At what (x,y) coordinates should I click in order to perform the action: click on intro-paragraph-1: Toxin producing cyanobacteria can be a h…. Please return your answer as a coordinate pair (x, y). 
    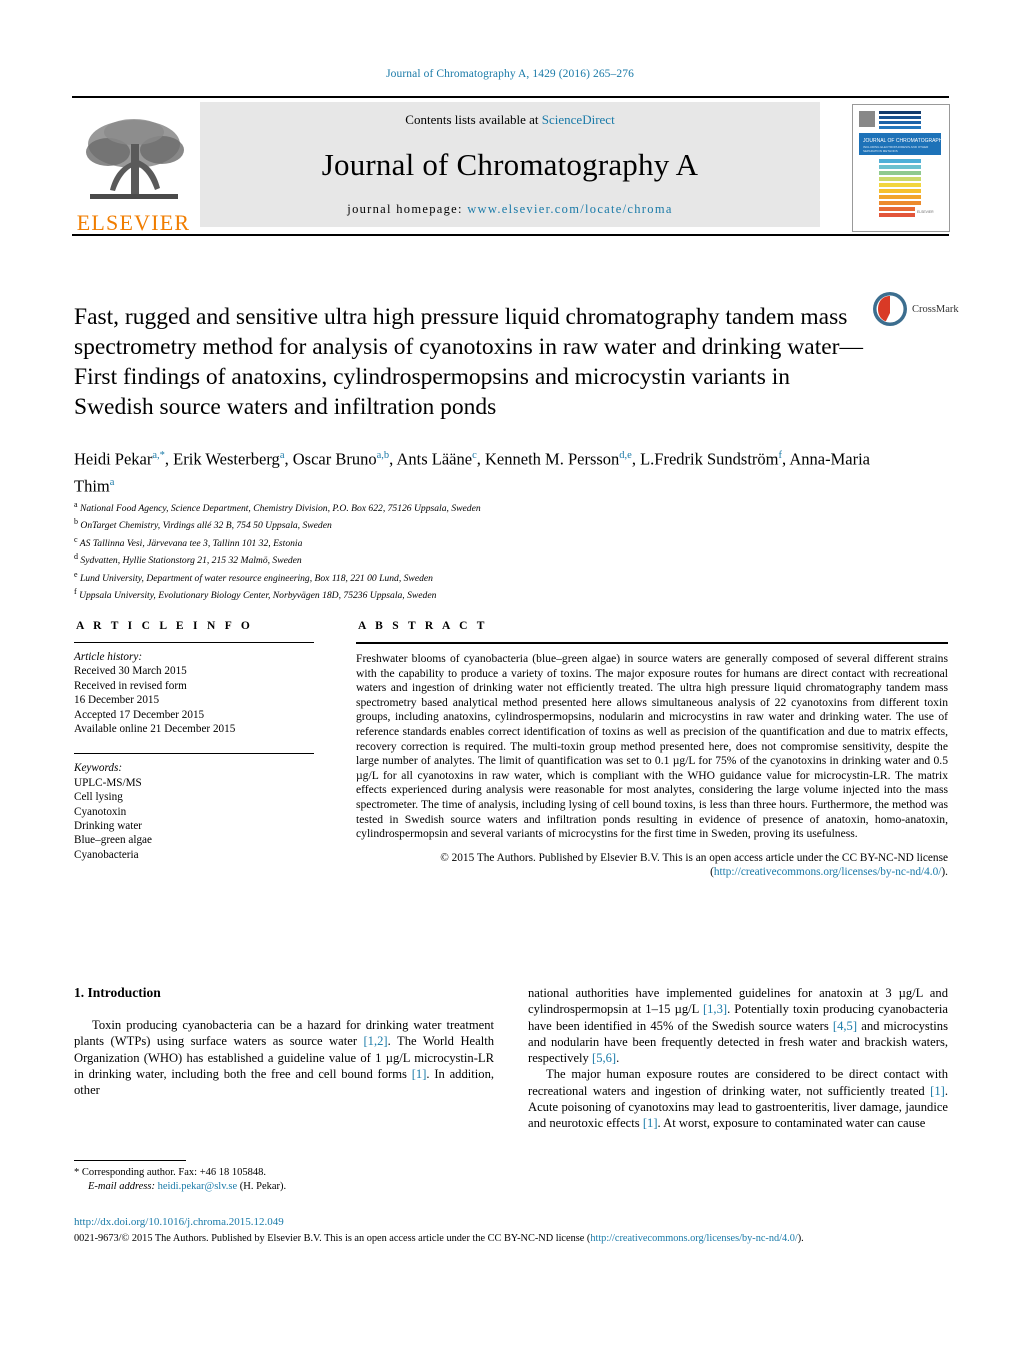
    Looking at the image, I should click on (284, 1057).